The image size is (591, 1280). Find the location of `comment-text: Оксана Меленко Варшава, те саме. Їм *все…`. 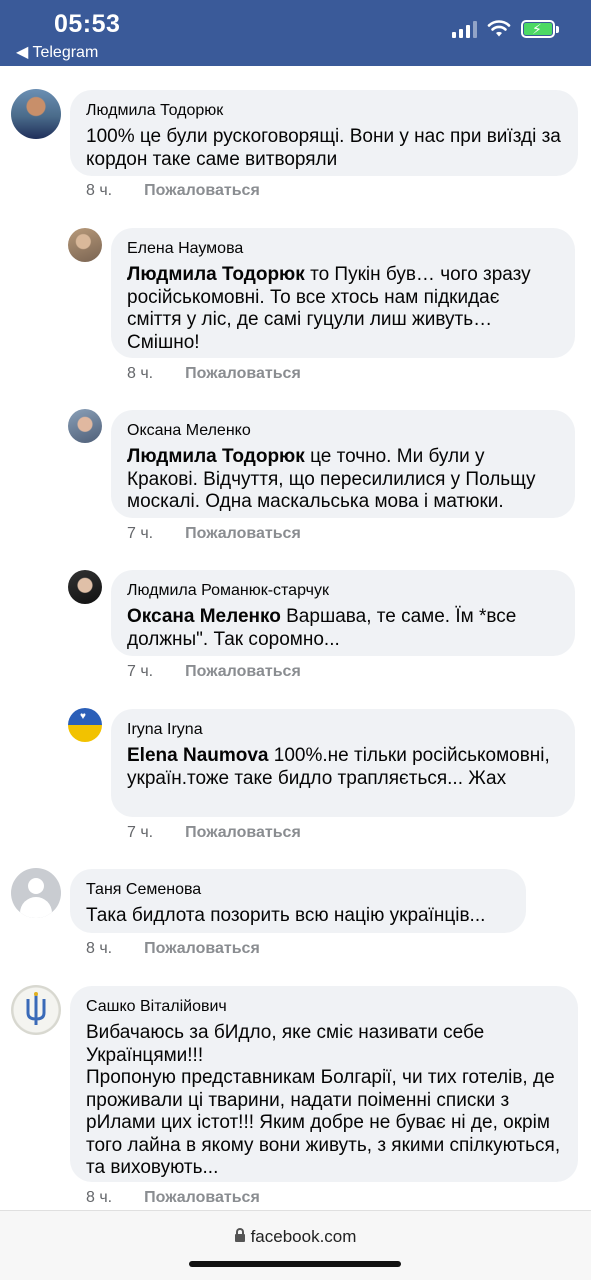

comment-text: Оксана Меленко Варшава, те саме. Їм *все… is located at coordinates (322, 628).